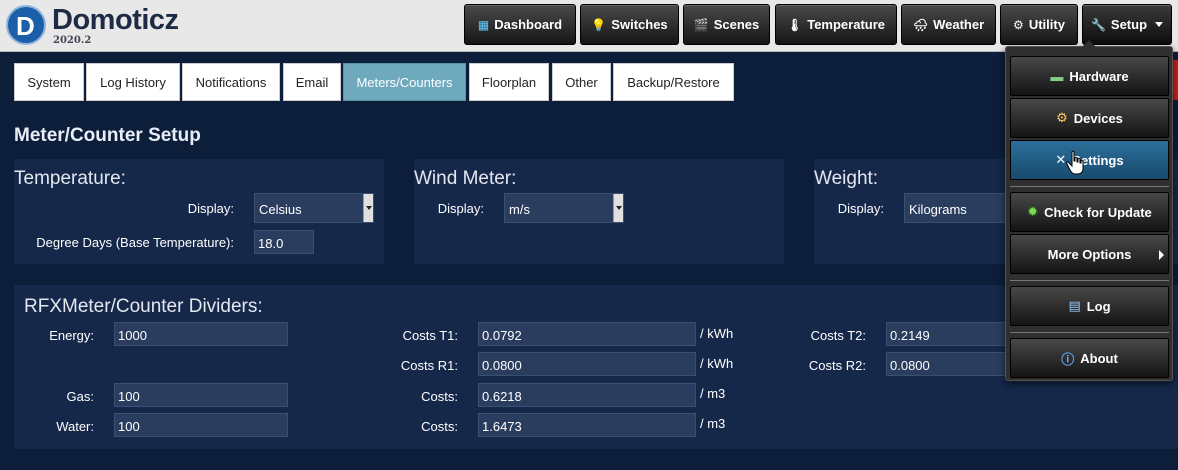 The image size is (1178, 470). Describe the element at coordinates (1098, 24) in the screenshot. I see `wrench-icon: 🔧` at that location.